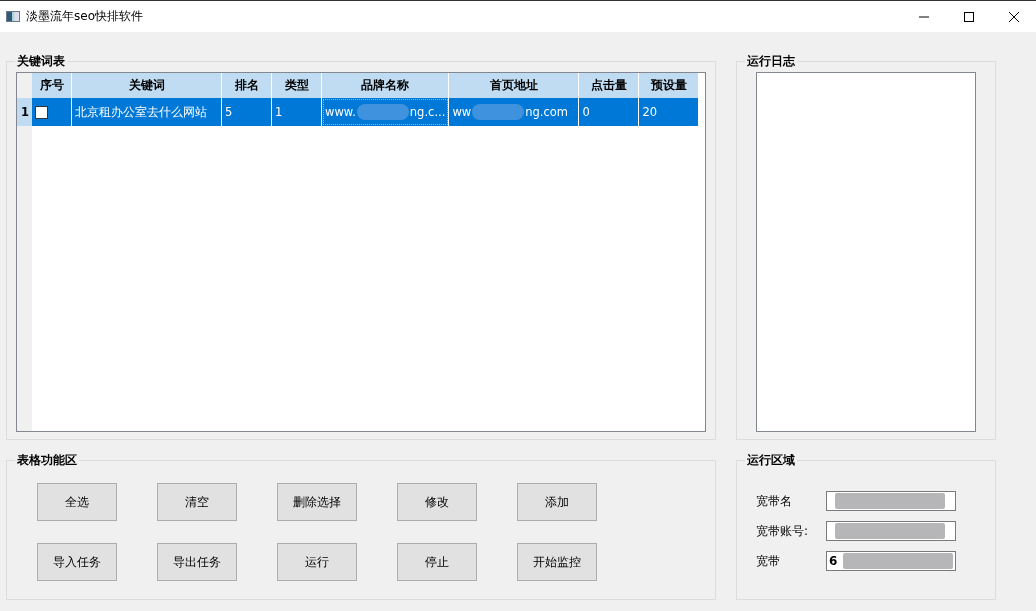 This screenshot has height=611, width=1036. I want to click on table-cell: 1, so click(296, 112).